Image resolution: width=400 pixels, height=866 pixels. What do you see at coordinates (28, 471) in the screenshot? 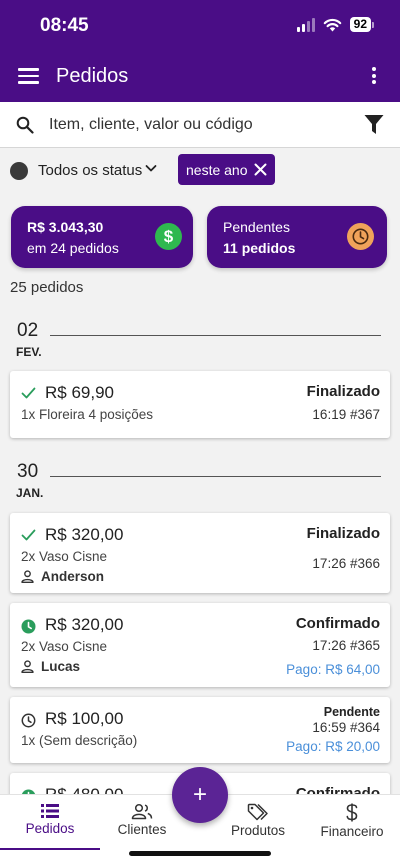
I see `date-day: 30` at bounding box center [28, 471].